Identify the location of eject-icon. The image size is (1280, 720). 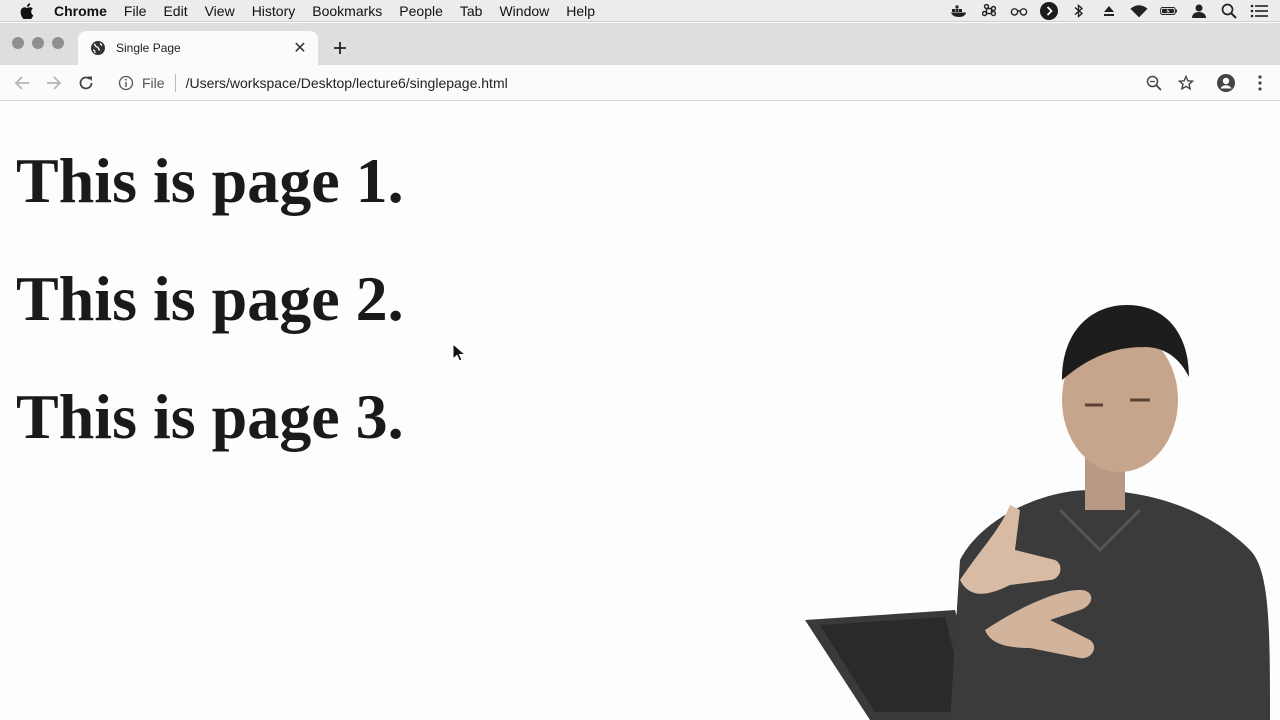
(1109, 11).